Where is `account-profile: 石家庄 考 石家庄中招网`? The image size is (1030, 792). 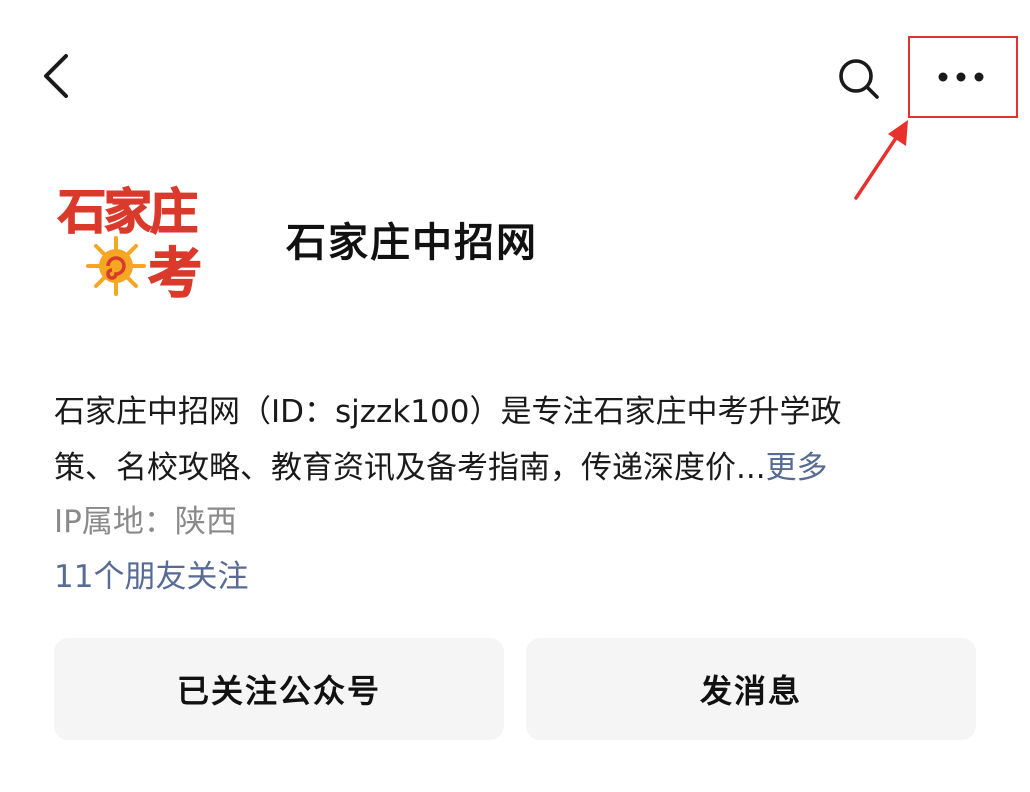 account-profile: 石家庄 考 石家庄中招网 is located at coordinates (514, 243).